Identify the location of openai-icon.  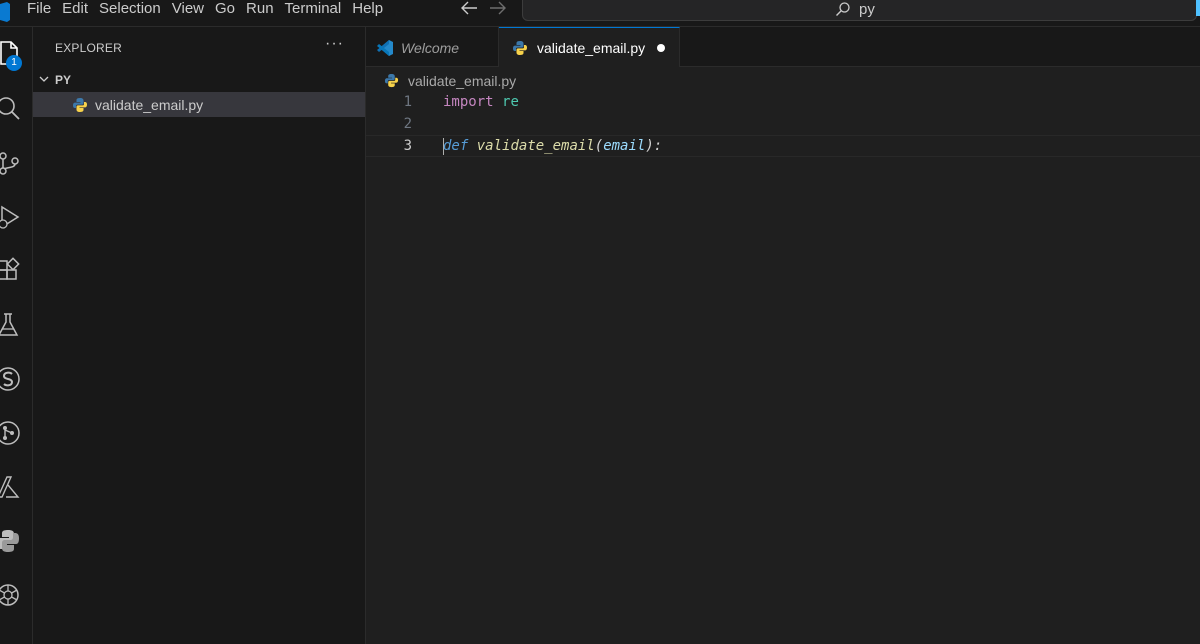
(11, 595).